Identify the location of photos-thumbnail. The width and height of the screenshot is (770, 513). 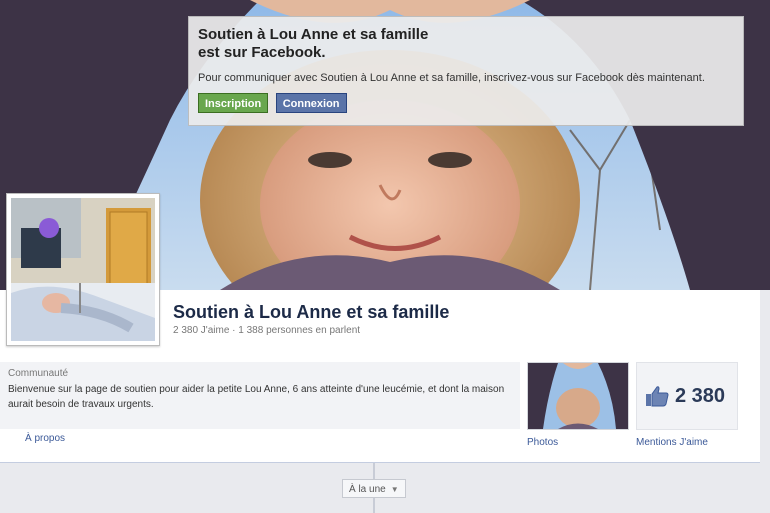
(578, 396).